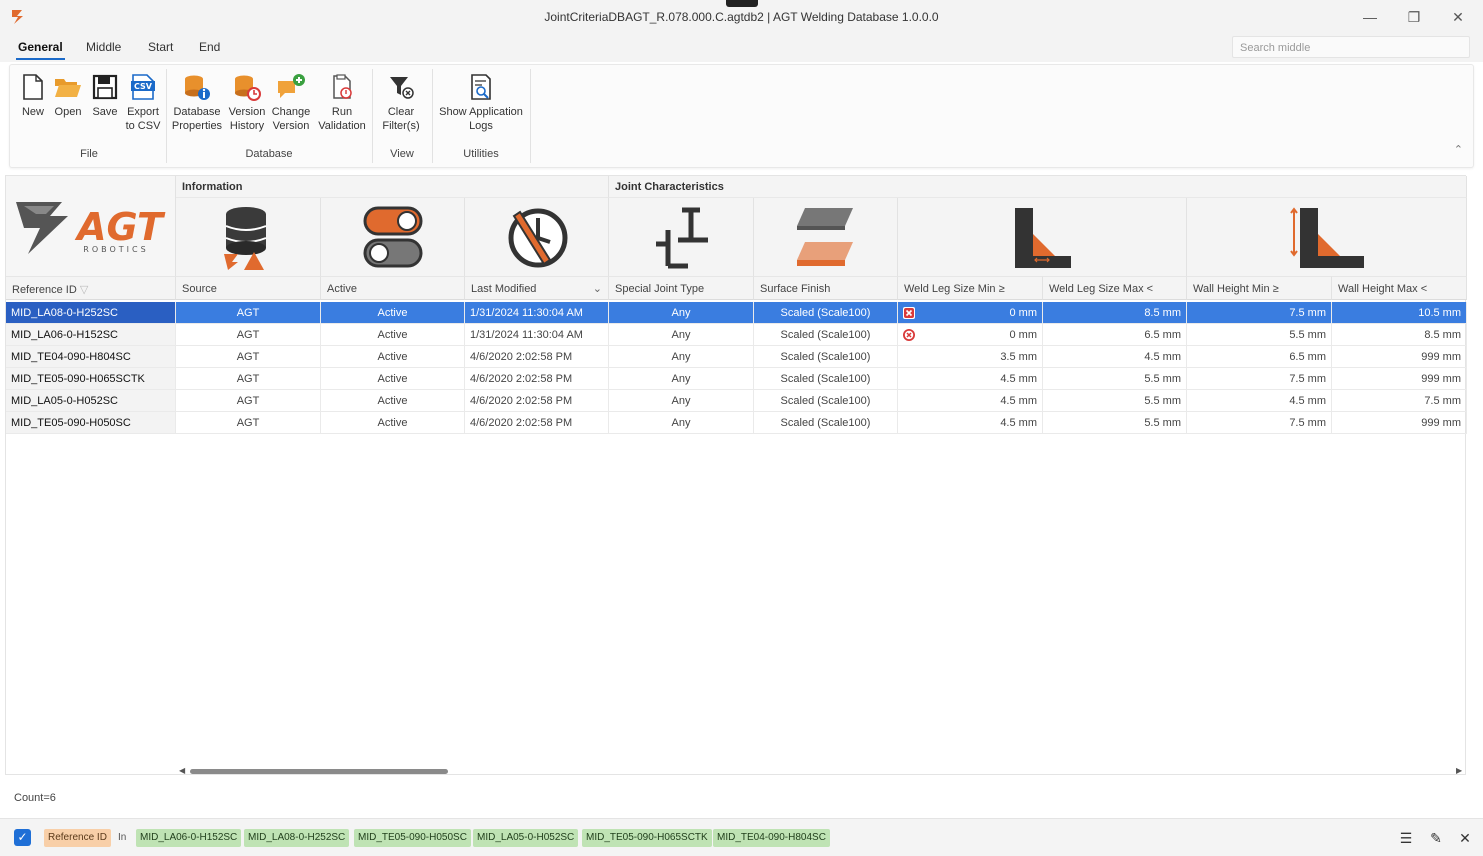 Image resolution: width=1483 pixels, height=856 pixels. Describe the element at coordinates (1115, 335) in the screenshot. I see `cell-wl-max: 6.5 mm` at that location.